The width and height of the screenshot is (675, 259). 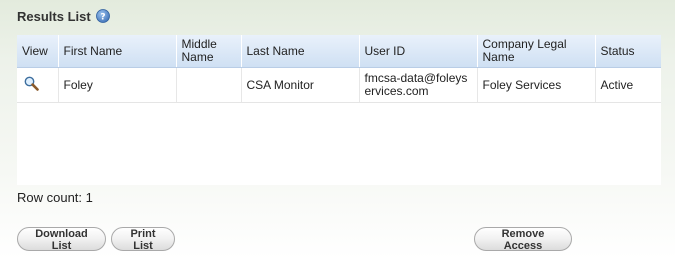 I want to click on results-title: Results List, so click(x=54, y=16).